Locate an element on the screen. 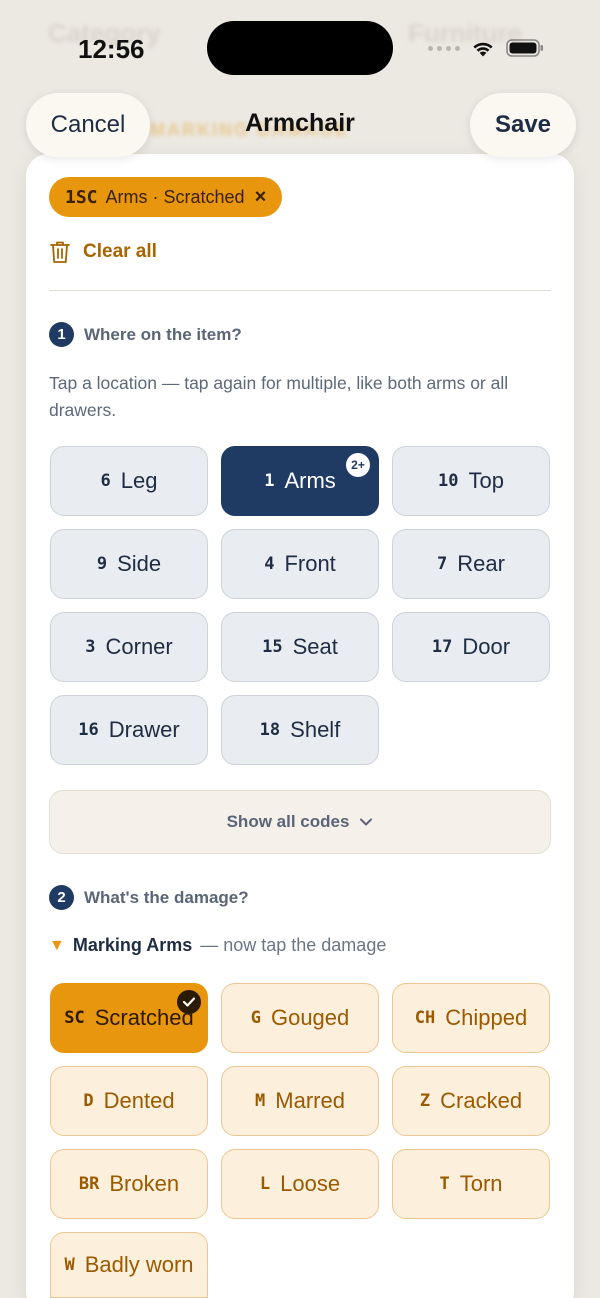 The width and height of the screenshot is (600, 1298). location-label: Shelf is located at coordinates (315, 729).